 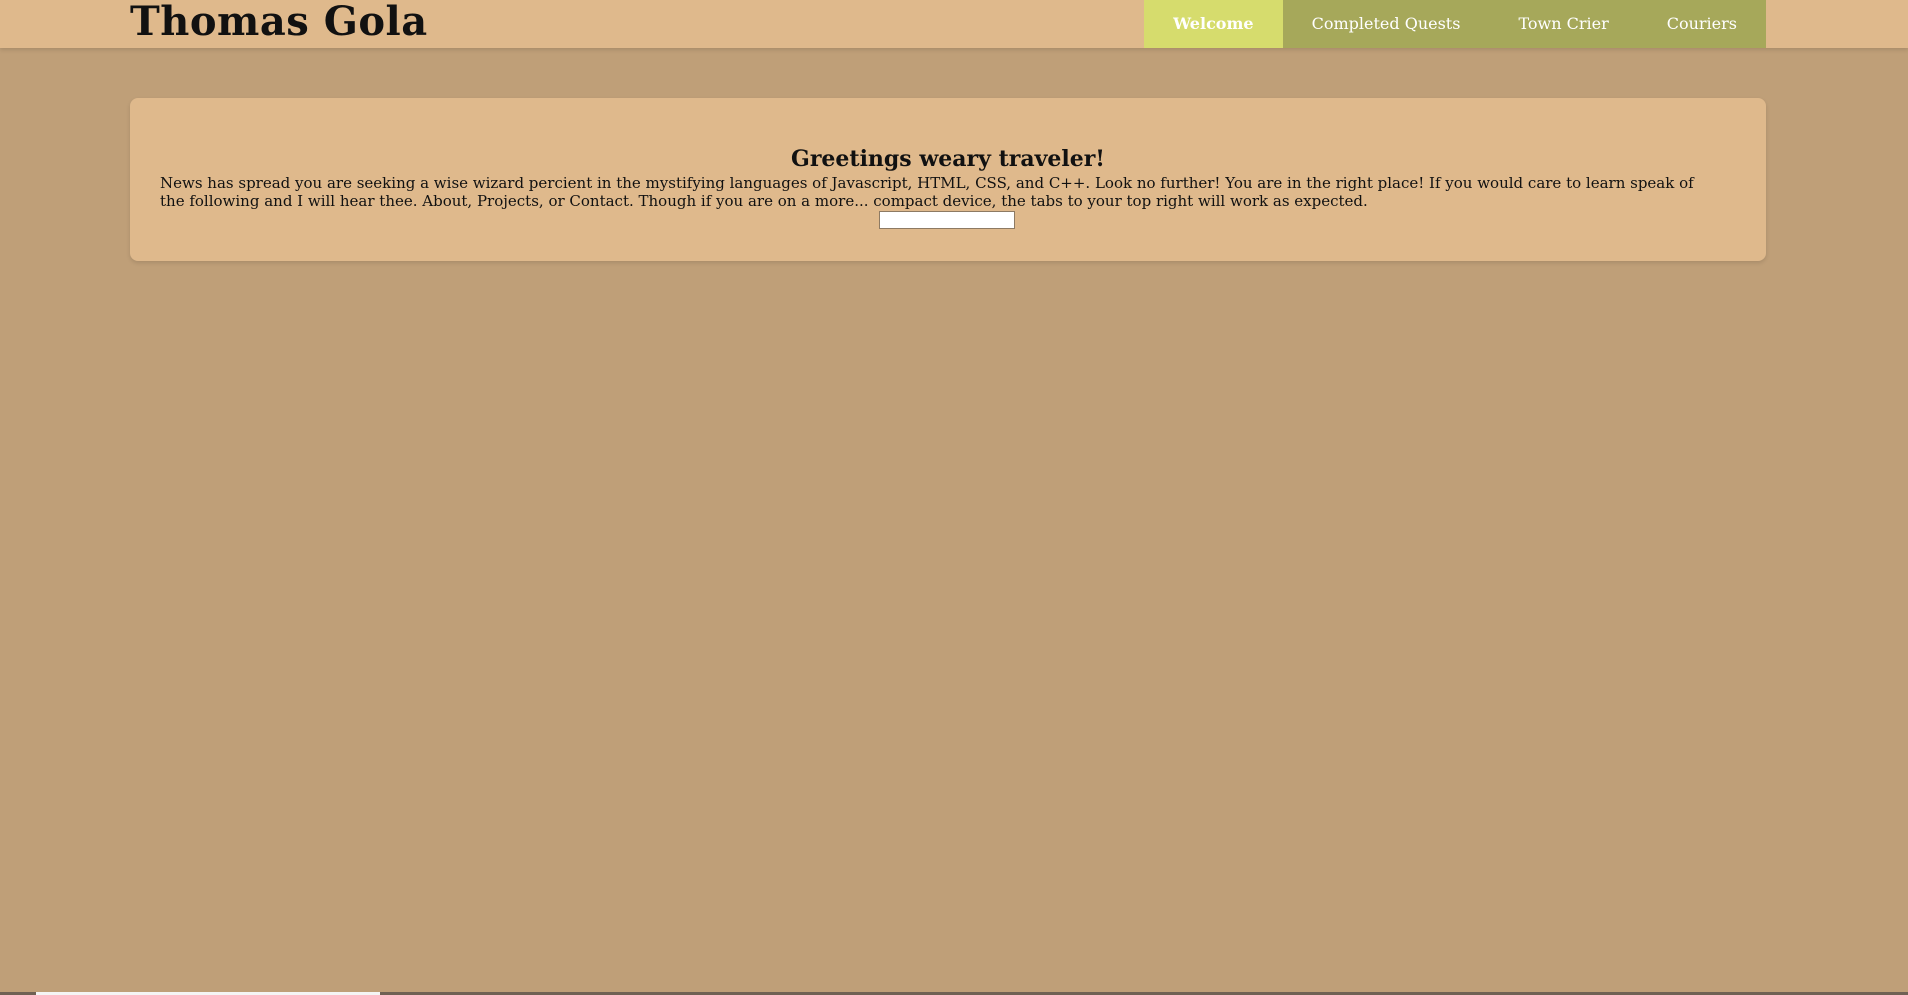 I want to click on nav-town-crier-tab: Town Crier, so click(x=1563, y=24).